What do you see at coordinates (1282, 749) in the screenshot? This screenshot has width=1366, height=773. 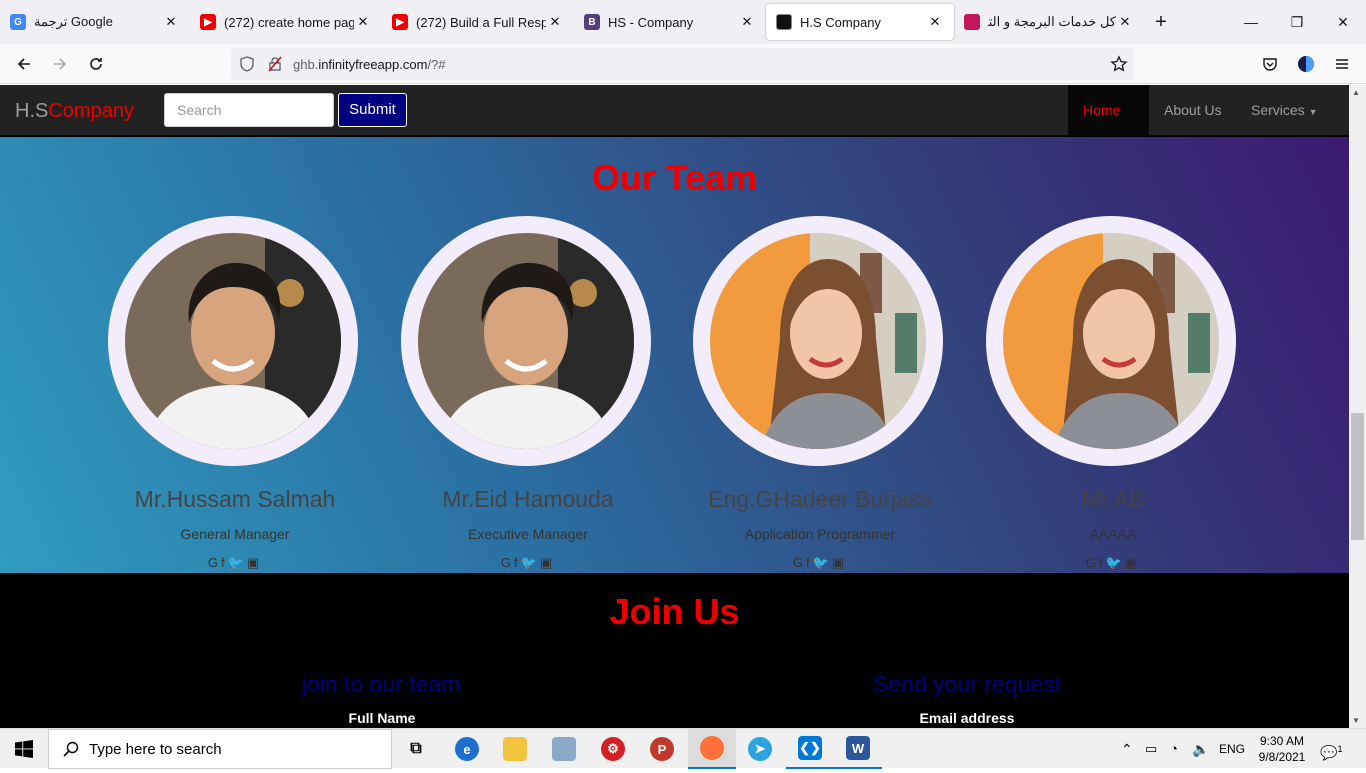 I see `clock: 9:30 AM 9/8/2021` at bounding box center [1282, 749].